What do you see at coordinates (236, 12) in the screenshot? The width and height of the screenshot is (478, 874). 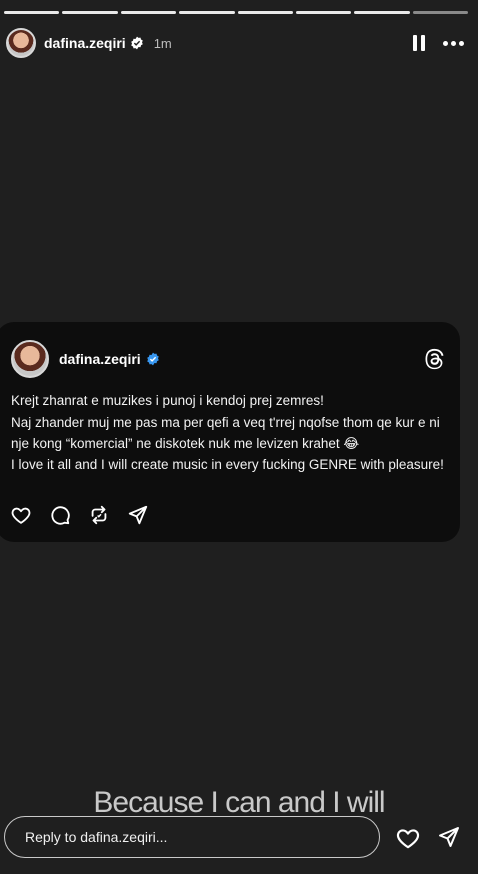 I see `story-progress-bar` at bounding box center [236, 12].